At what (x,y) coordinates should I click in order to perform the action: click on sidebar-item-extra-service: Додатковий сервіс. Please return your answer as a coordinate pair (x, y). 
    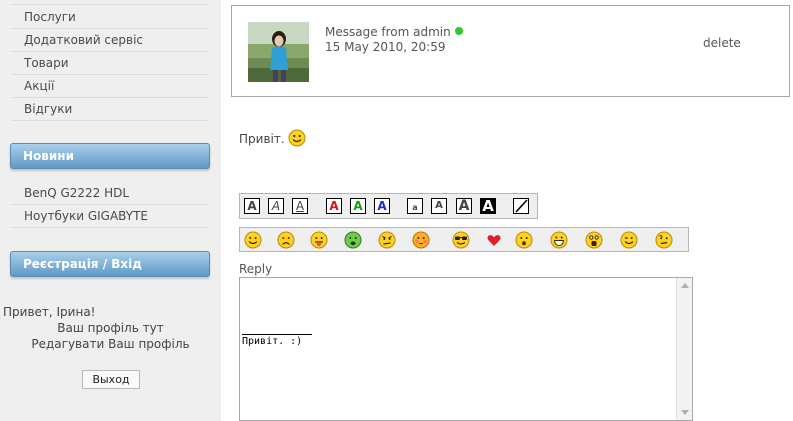
    Looking at the image, I should click on (110, 40).